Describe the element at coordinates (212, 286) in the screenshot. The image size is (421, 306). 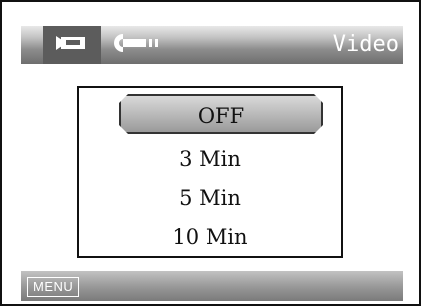
I see `bottom-bar: MENU` at that location.